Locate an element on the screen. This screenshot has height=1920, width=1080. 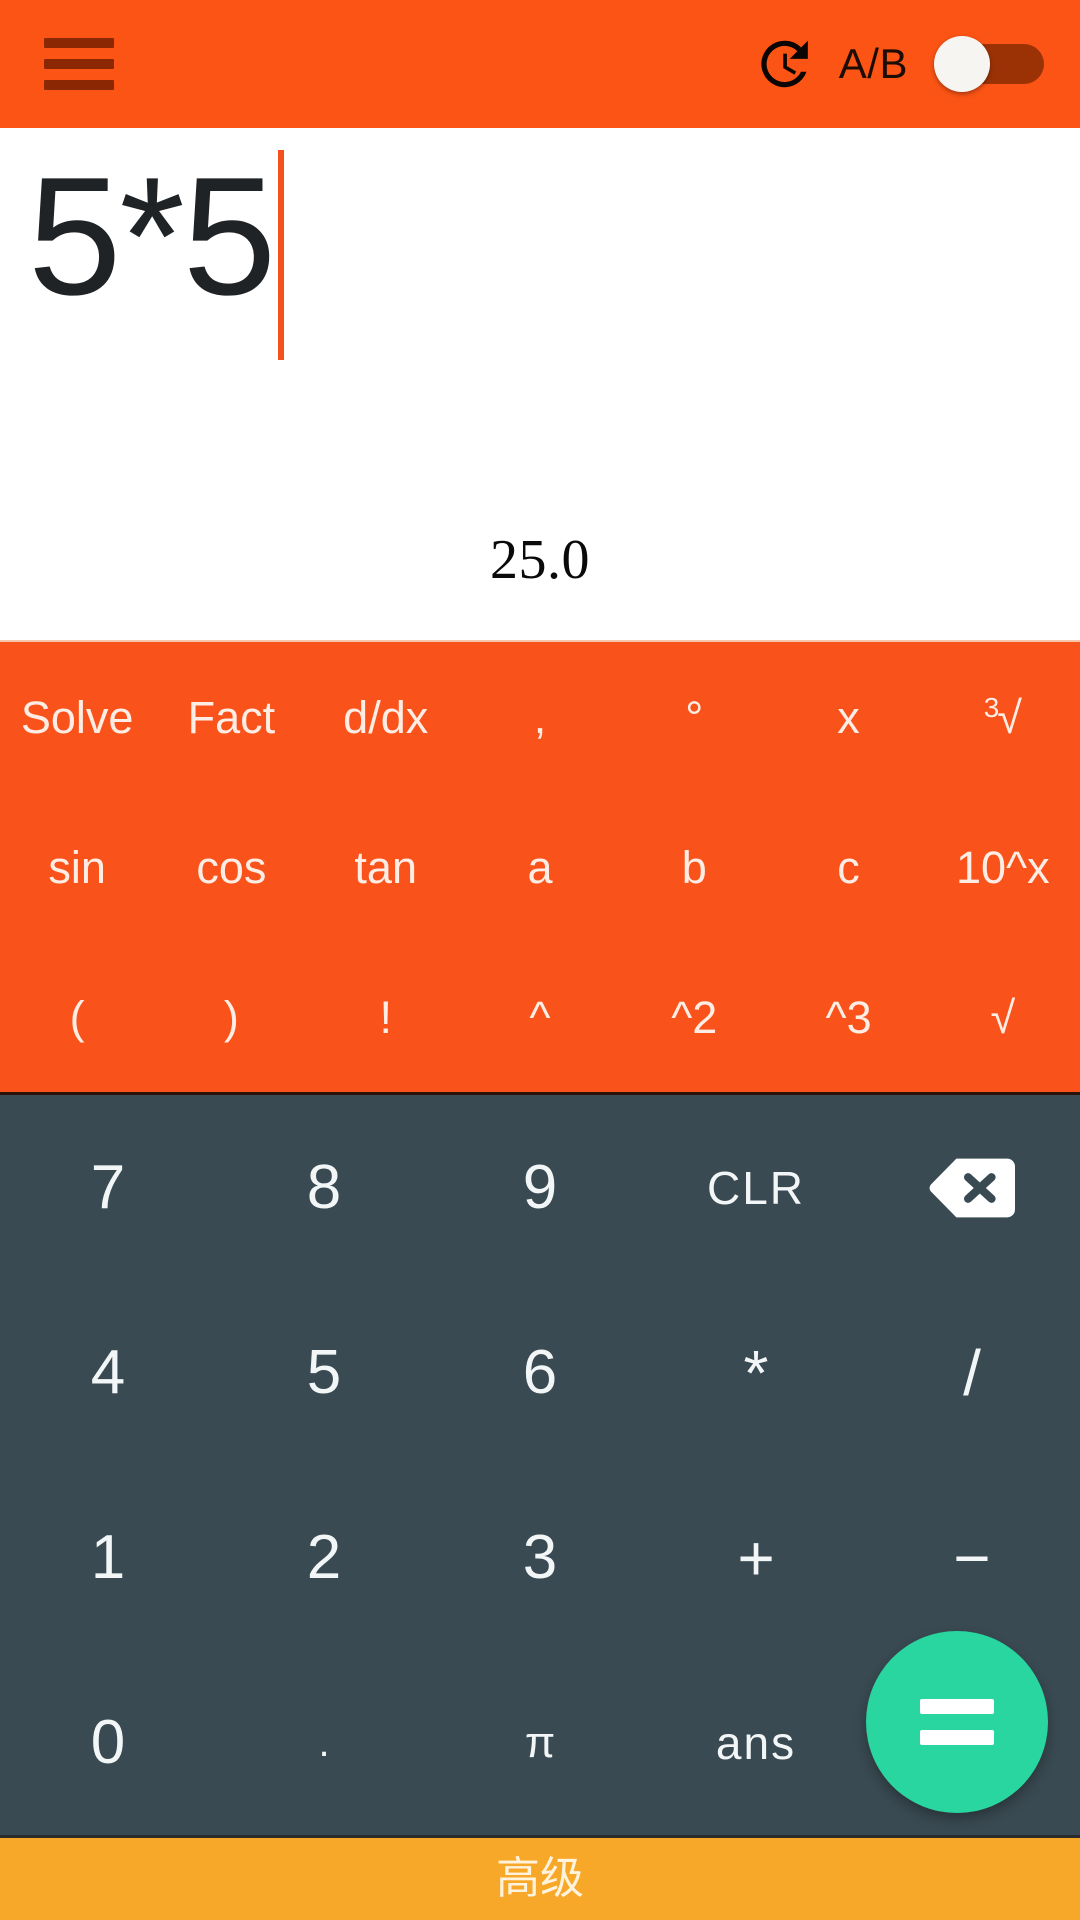
function-row: sin cos tan a b c 10^x is located at coordinates (540, 867).